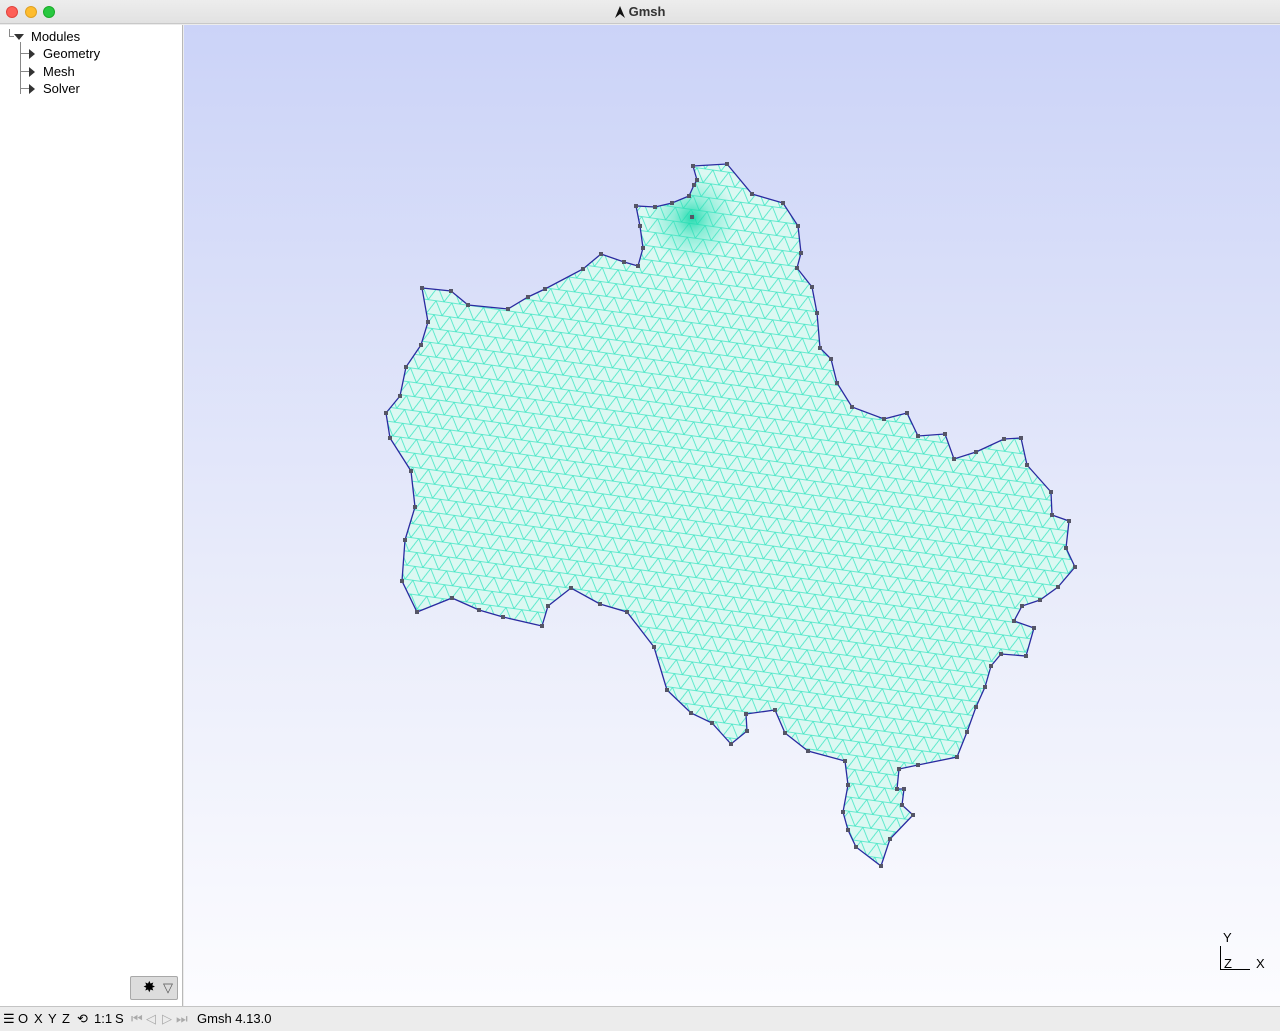  I want to click on select-button: S, so click(119, 1019).